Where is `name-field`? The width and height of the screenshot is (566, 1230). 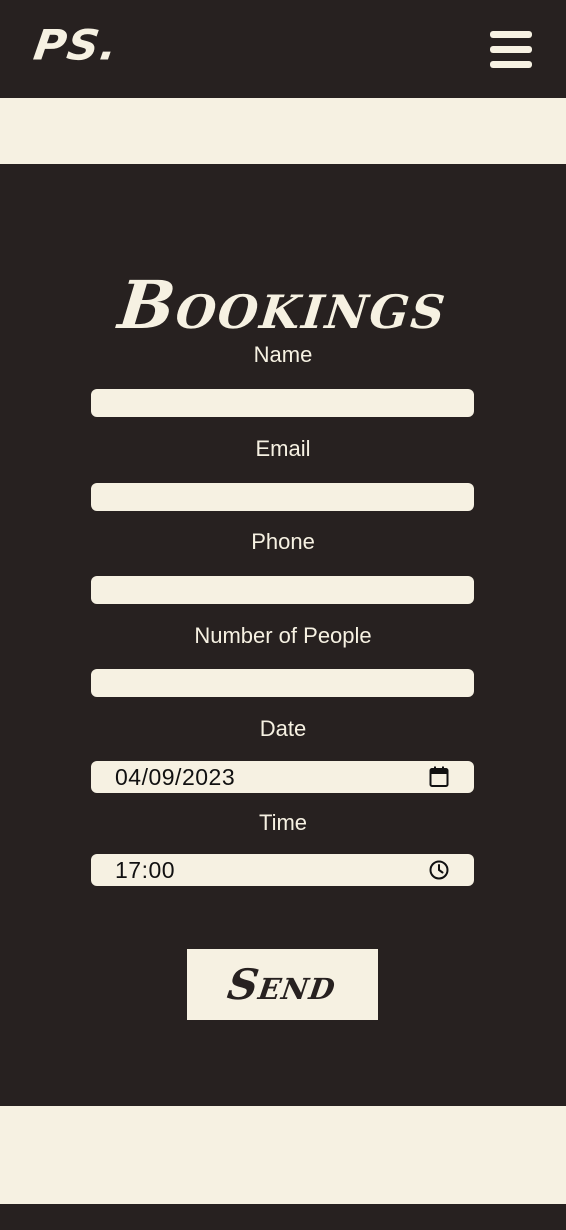 name-field is located at coordinates (282, 403).